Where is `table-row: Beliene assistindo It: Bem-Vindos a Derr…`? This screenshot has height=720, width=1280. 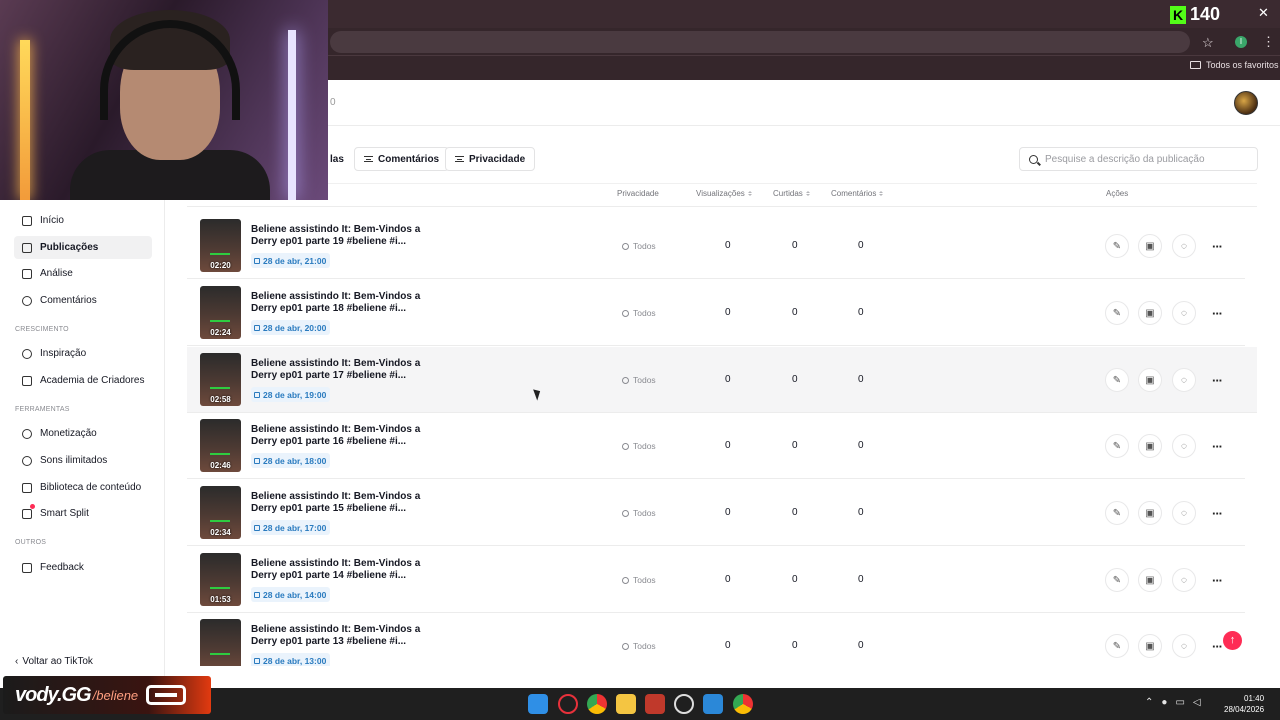 table-row: Beliene assistindo It: Bem-Vindos a Derr… is located at coordinates (716, 639).